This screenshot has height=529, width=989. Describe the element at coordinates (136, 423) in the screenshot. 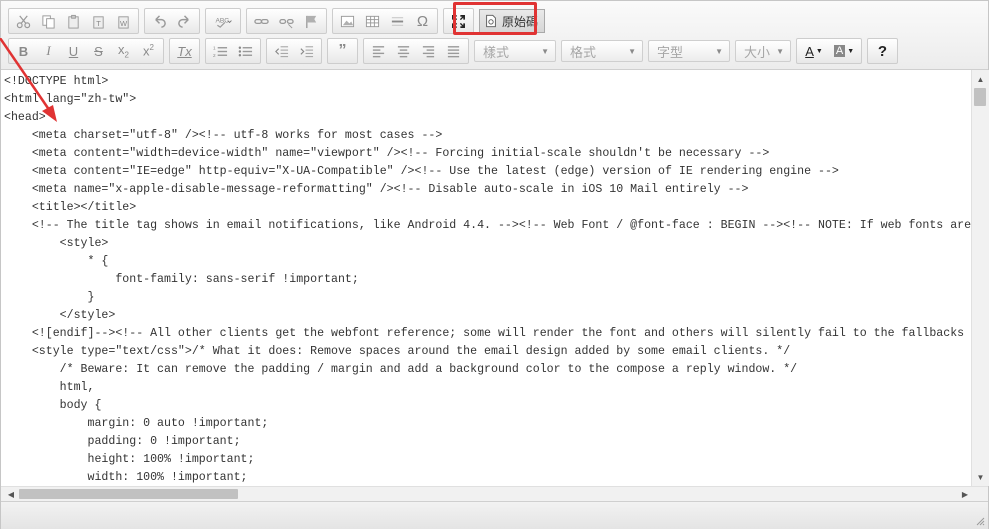

I see `code-line: margin: 0 auto !important;` at that location.